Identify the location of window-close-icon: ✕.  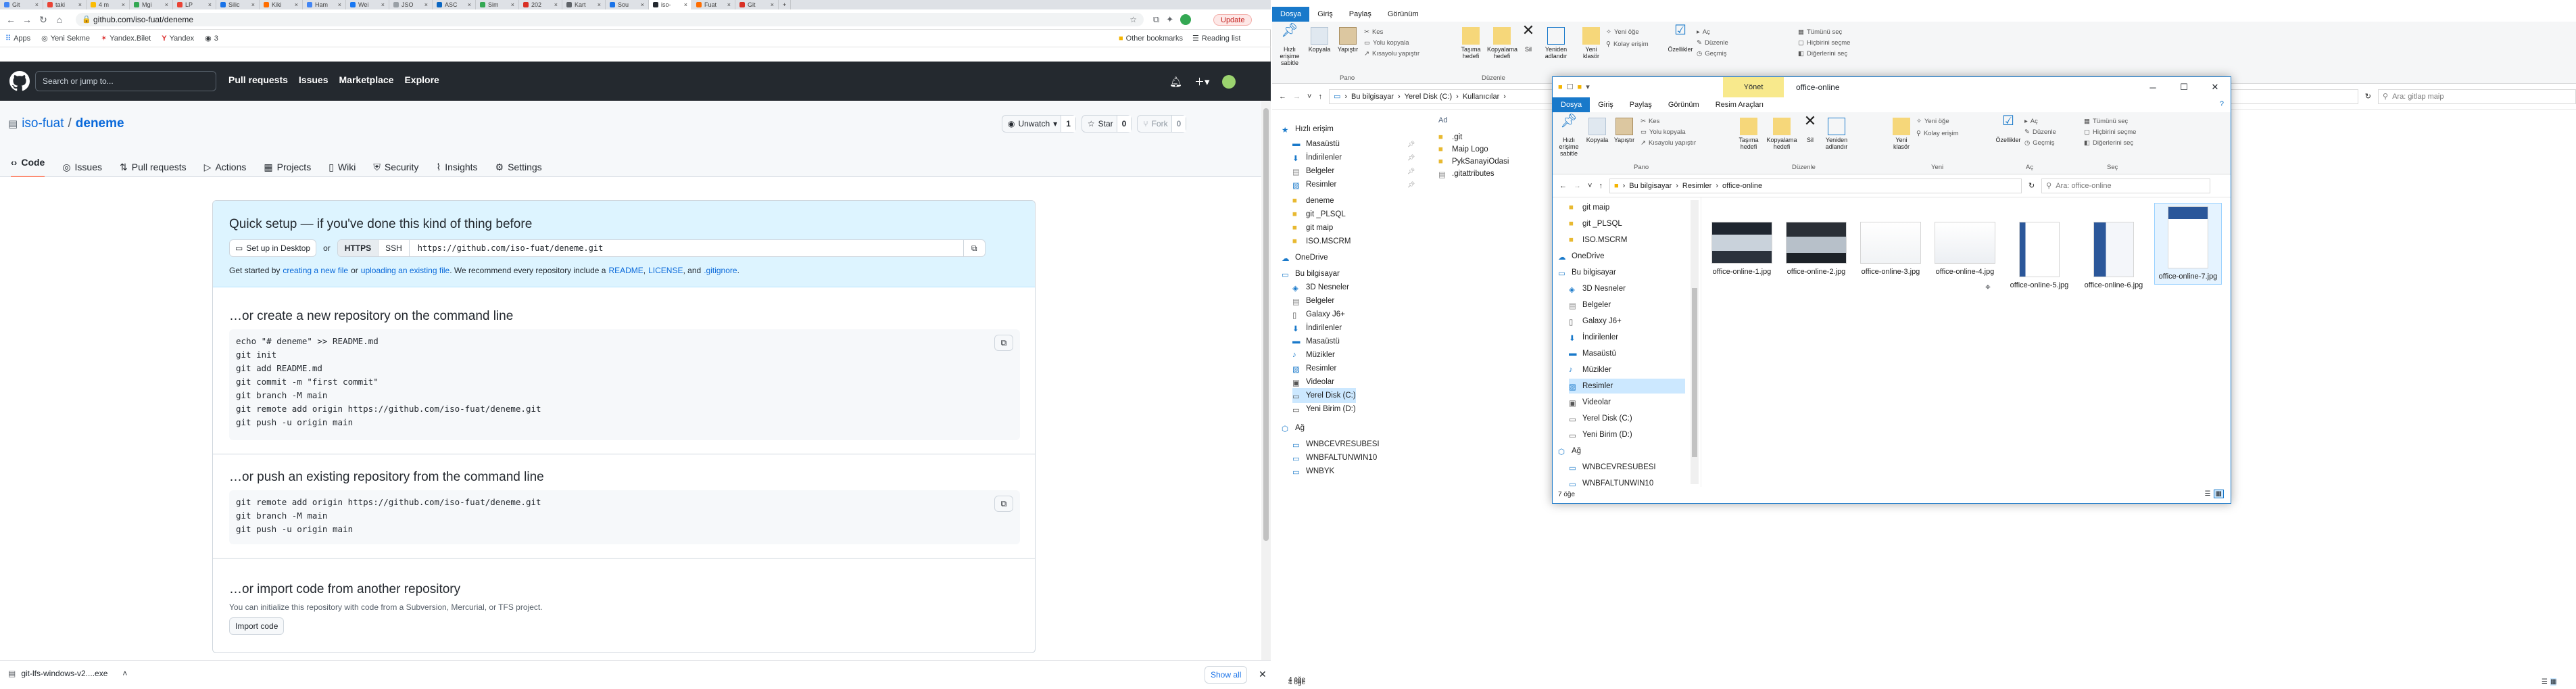
(2215, 88).